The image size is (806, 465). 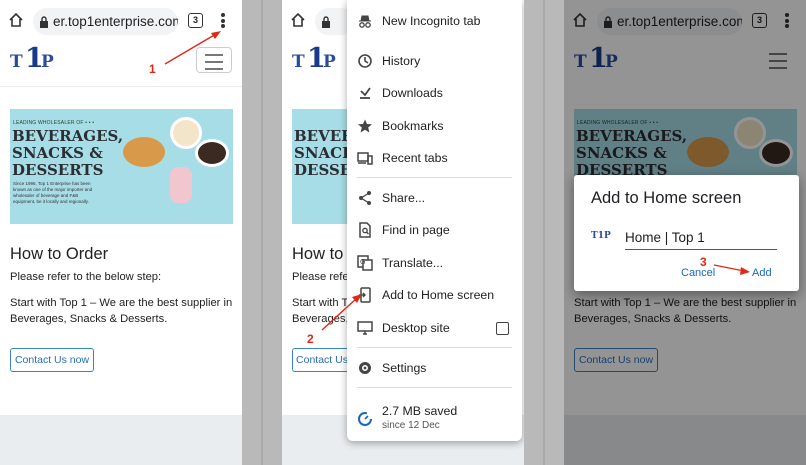 I want to click on instructions-text: Please refer to the below step:, so click(x=86, y=277).